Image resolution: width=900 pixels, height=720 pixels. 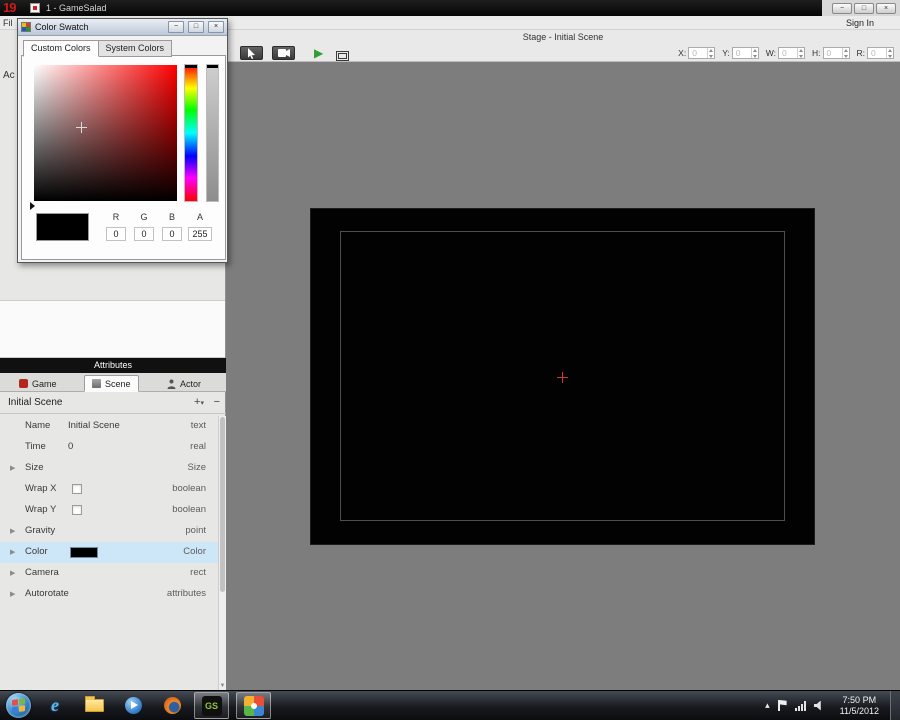 What do you see at coordinates (8, 23) in the screenshot?
I see `file-menu: Fil` at bounding box center [8, 23].